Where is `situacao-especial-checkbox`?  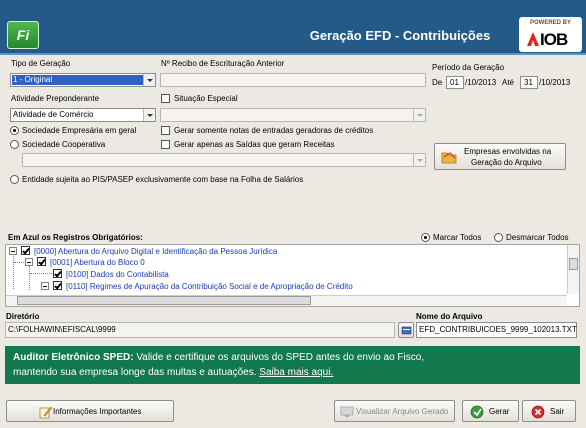 situacao-especial-checkbox is located at coordinates (165, 98).